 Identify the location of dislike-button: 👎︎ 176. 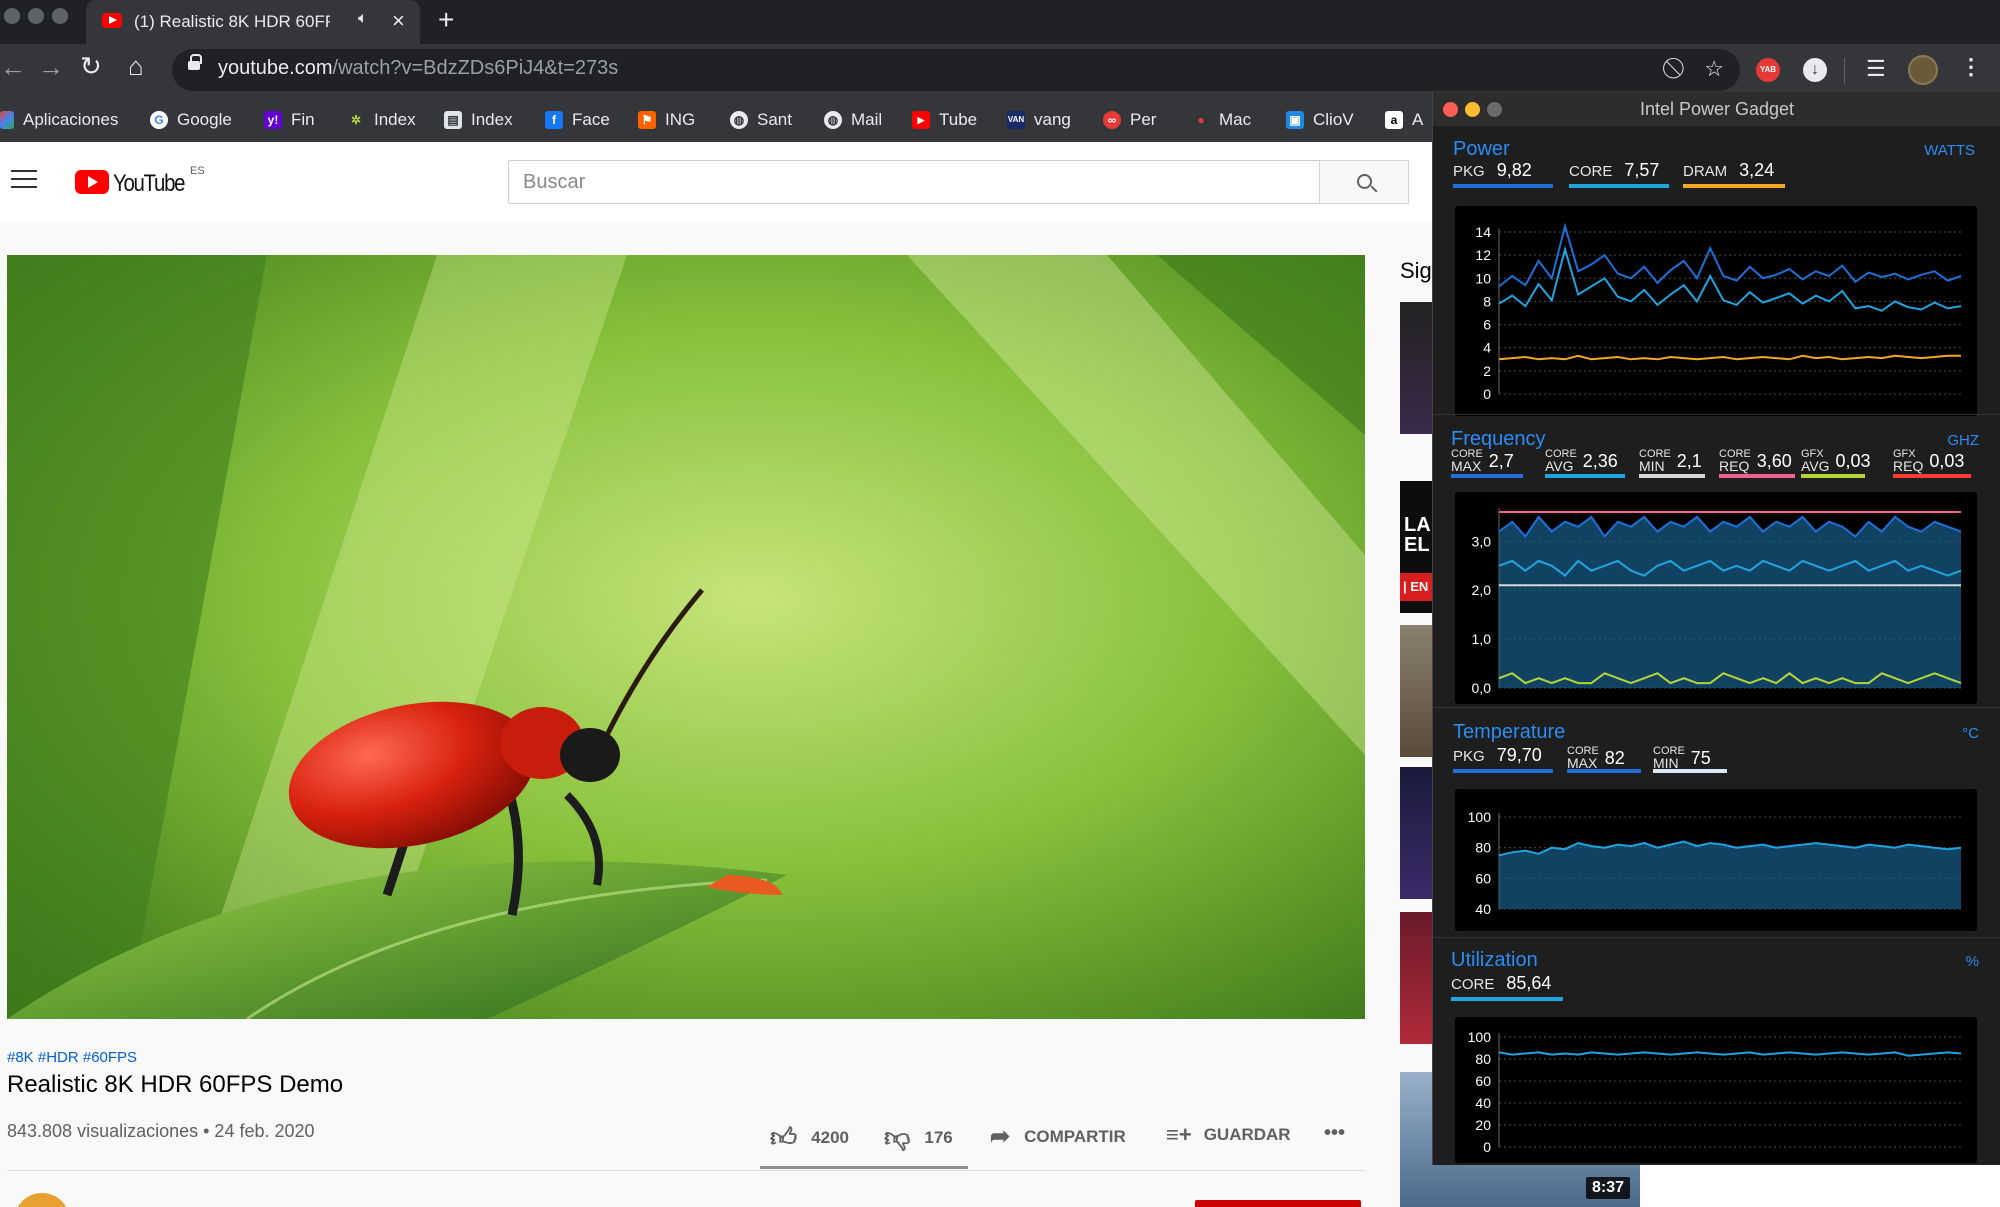
(918, 1137).